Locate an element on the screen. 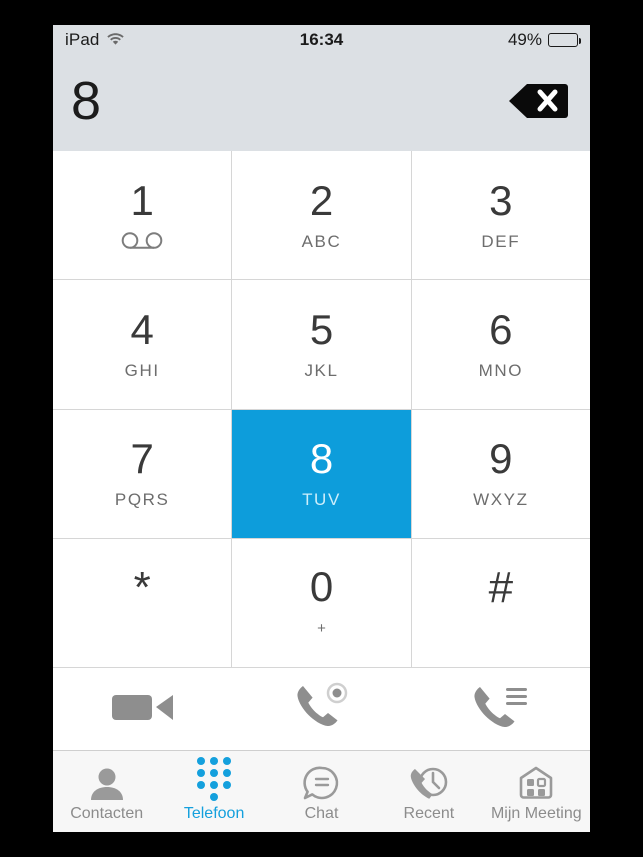 The width and height of the screenshot is (643, 857). tab-label: Contacten is located at coordinates (107, 813).